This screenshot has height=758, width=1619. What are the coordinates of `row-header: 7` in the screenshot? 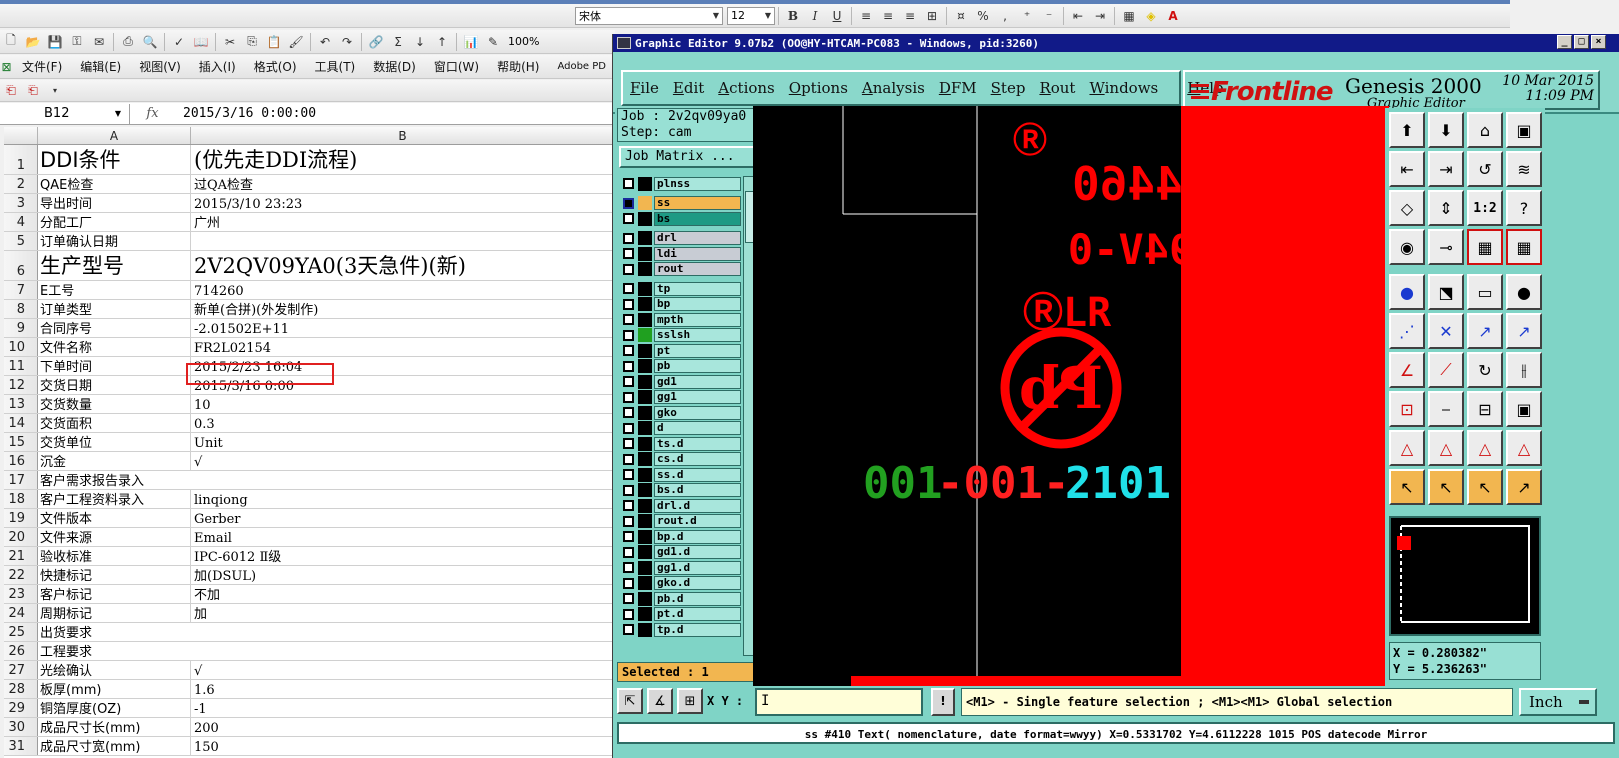 It's located at (21, 290).